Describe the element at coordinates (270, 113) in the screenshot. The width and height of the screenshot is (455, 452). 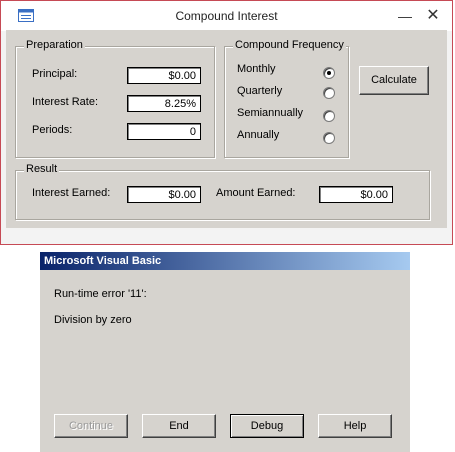
I see `semiannually-label: Semiannually` at that location.